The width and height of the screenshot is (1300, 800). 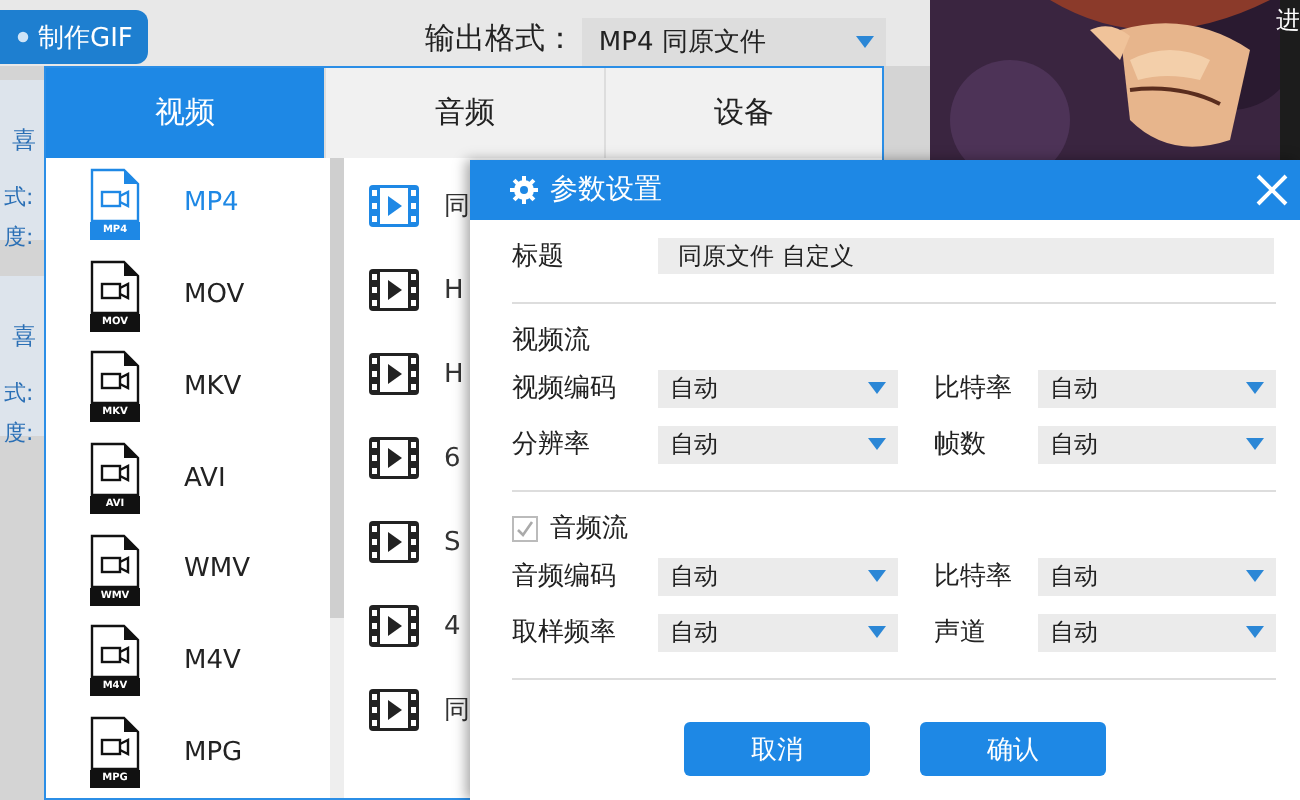 I want to click on field-label: 标题, so click(x=539, y=257).